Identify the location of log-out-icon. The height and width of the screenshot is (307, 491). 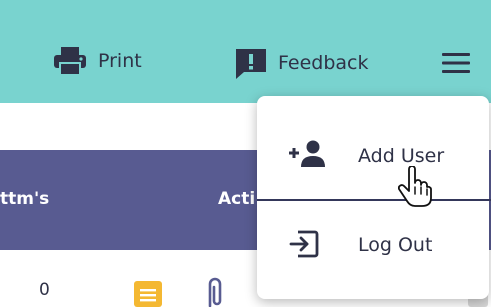
(304, 244).